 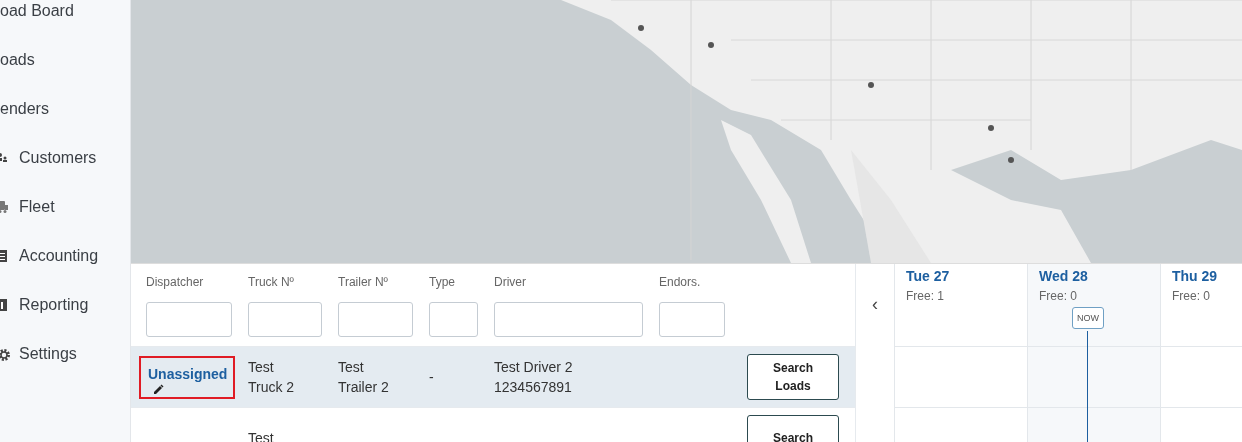 What do you see at coordinates (875, 305) in the screenshot?
I see `previous-button: ‹` at bounding box center [875, 305].